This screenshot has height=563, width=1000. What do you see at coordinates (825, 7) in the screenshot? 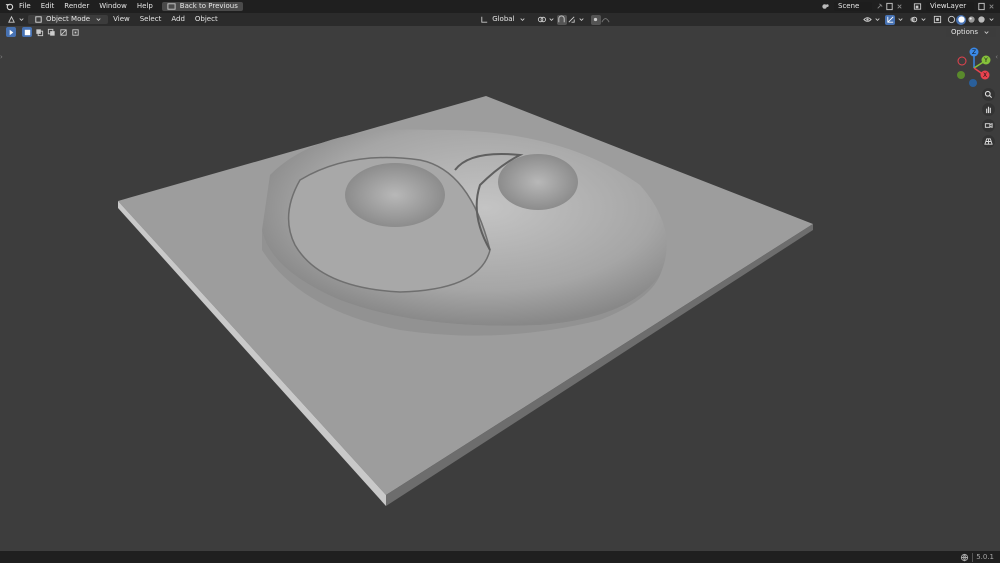
I see `scene-icon` at bounding box center [825, 7].